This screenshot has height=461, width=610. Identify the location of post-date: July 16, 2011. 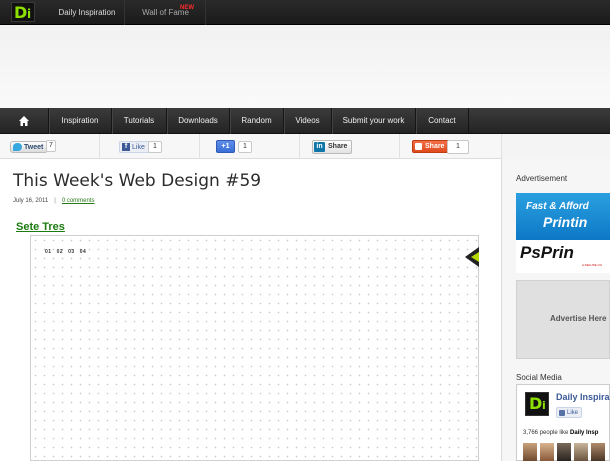
(31, 201).